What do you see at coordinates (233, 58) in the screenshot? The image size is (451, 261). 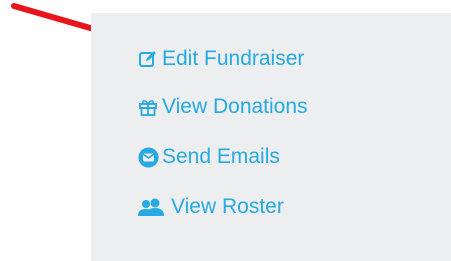 I see `edit-fundraiser-label: Edit Fundraiser` at bounding box center [233, 58].